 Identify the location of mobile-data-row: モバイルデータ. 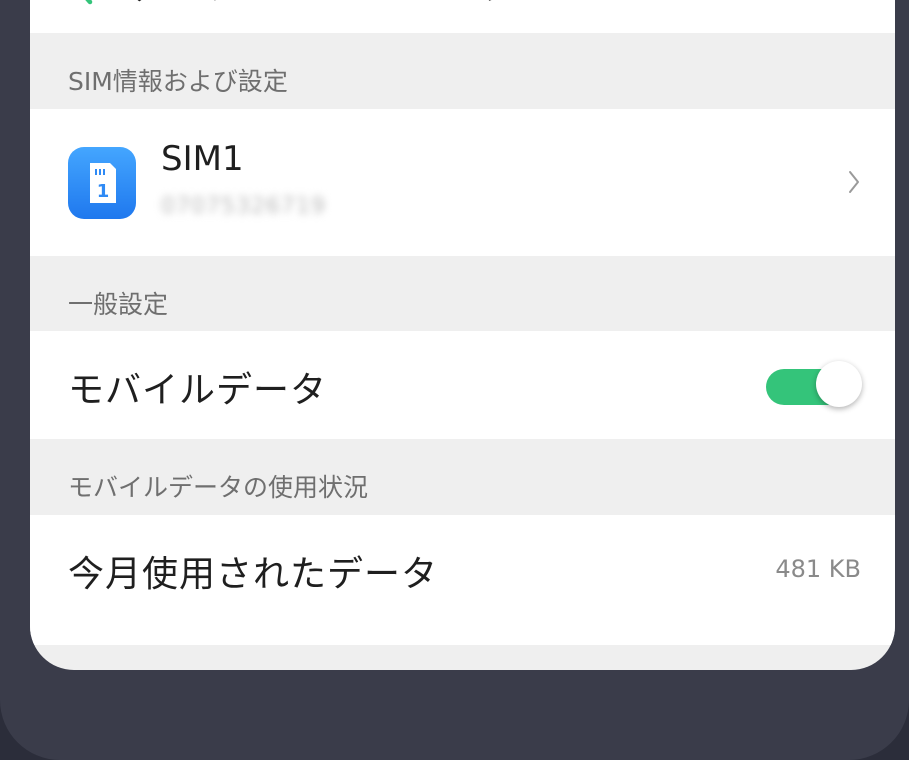
(462, 385).